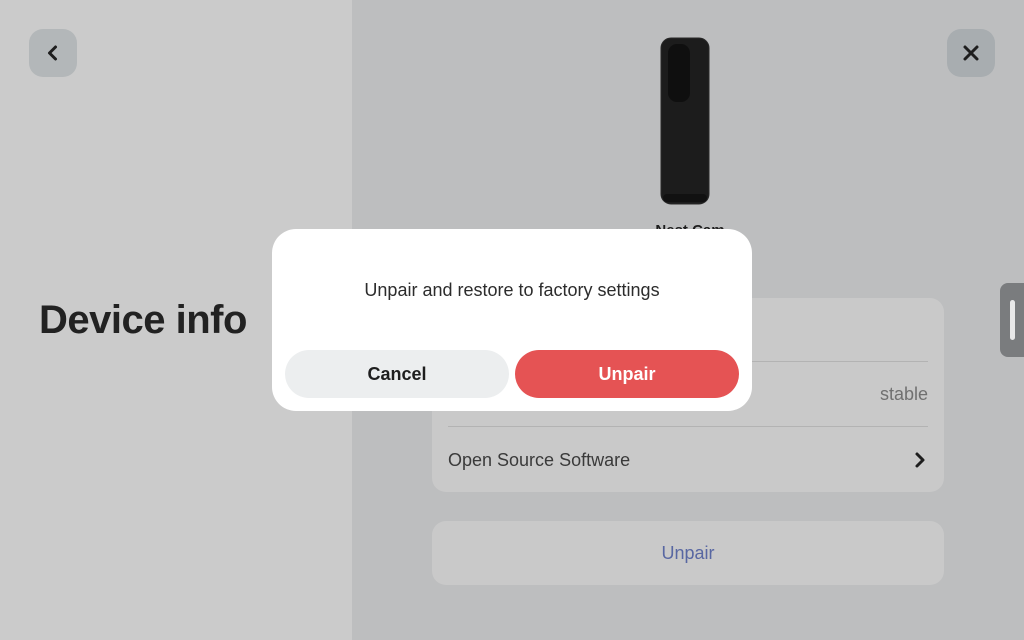 This screenshot has height=640, width=1024. I want to click on close-button, so click(971, 53).